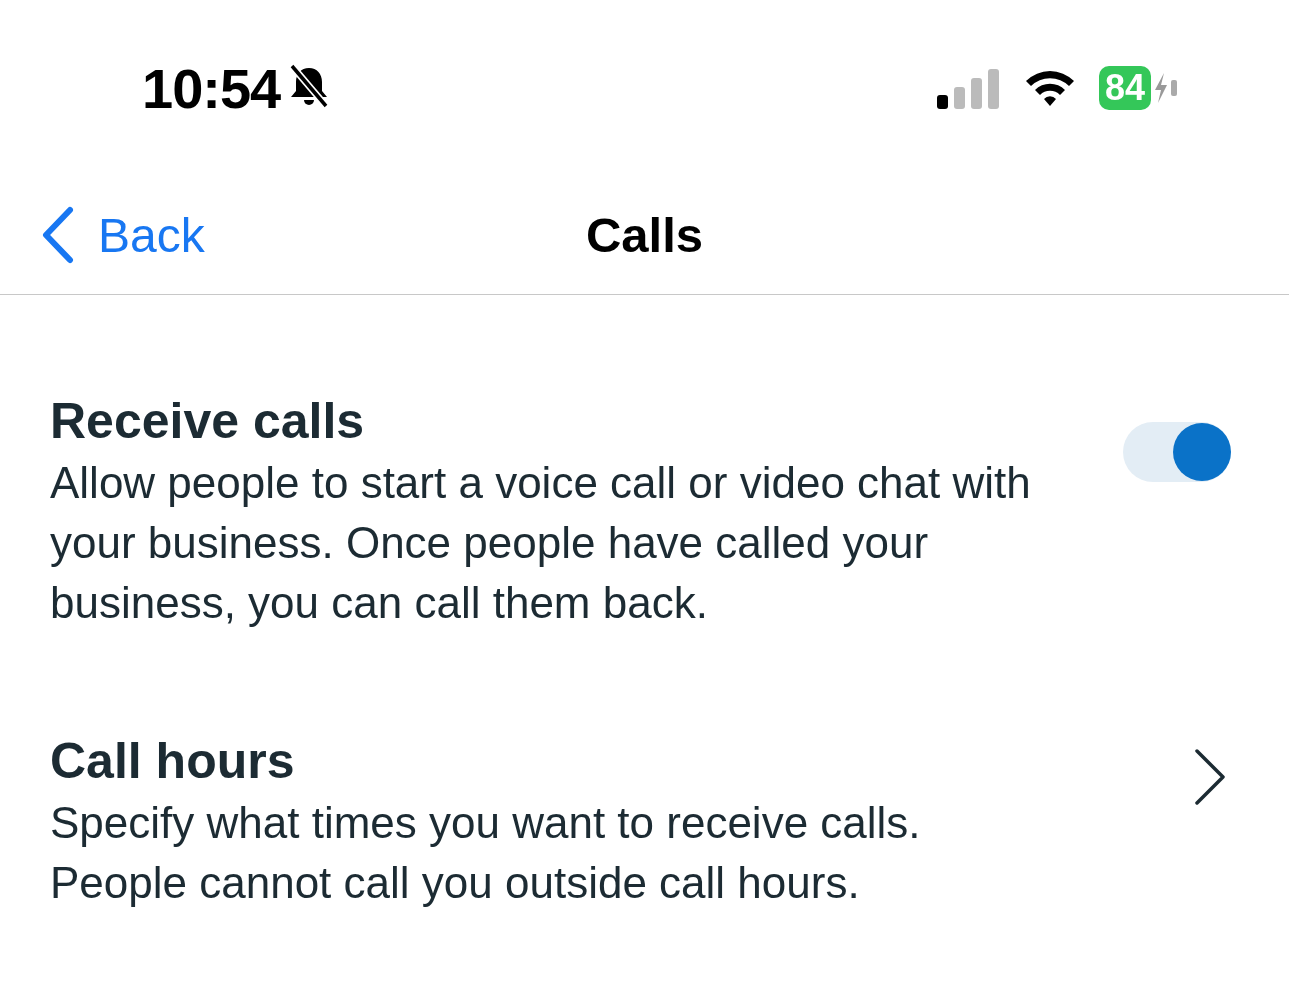 The image size is (1289, 989). What do you see at coordinates (1210, 777) in the screenshot?
I see `chevron-right-icon` at bounding box center [1210, 777].